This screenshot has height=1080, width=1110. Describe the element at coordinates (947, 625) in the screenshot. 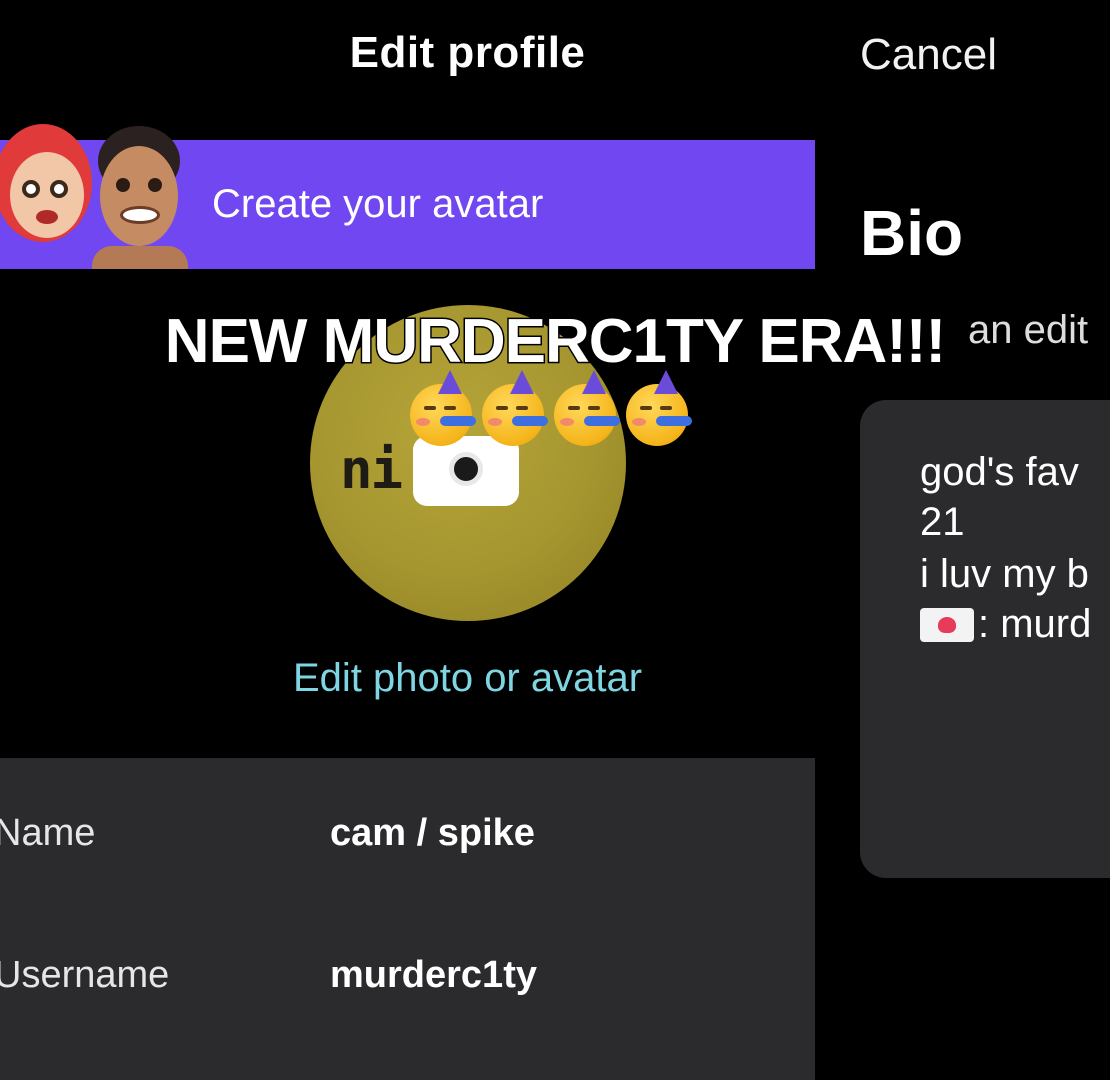

I see `envelope-heart-icon` at that location.